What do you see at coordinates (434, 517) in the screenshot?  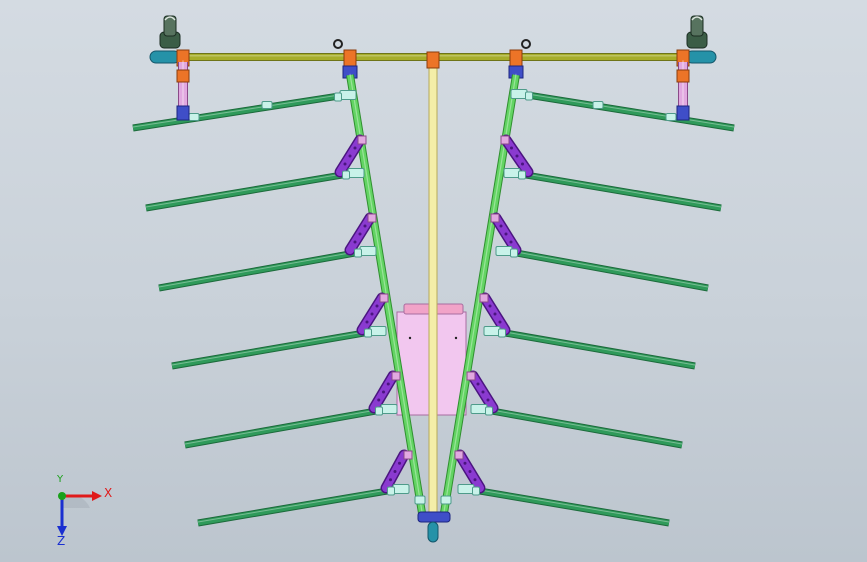 I see `bottom-hub` at bounding box center [434, 517].